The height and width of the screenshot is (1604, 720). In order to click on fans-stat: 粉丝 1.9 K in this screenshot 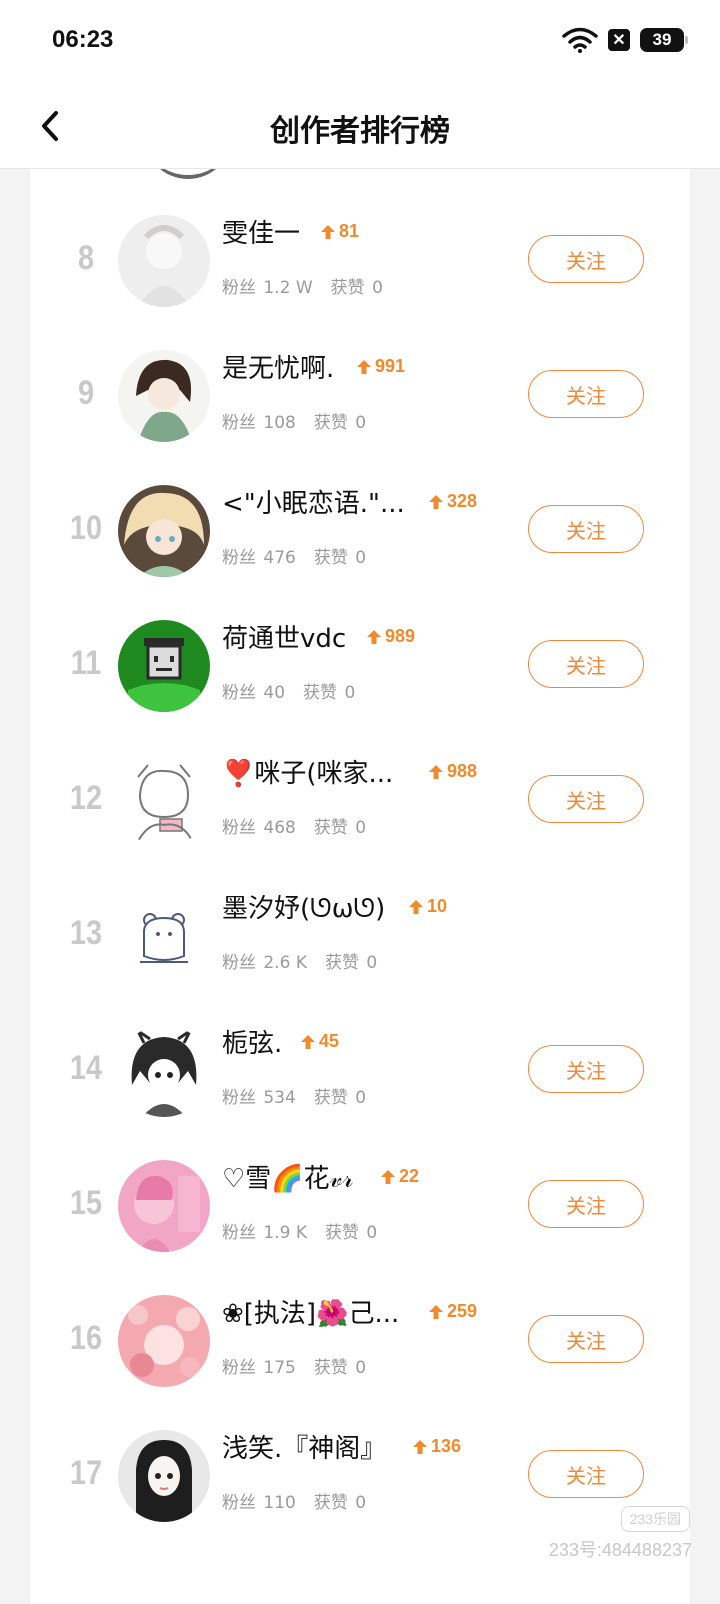, I will do `click(264, 1233)`.